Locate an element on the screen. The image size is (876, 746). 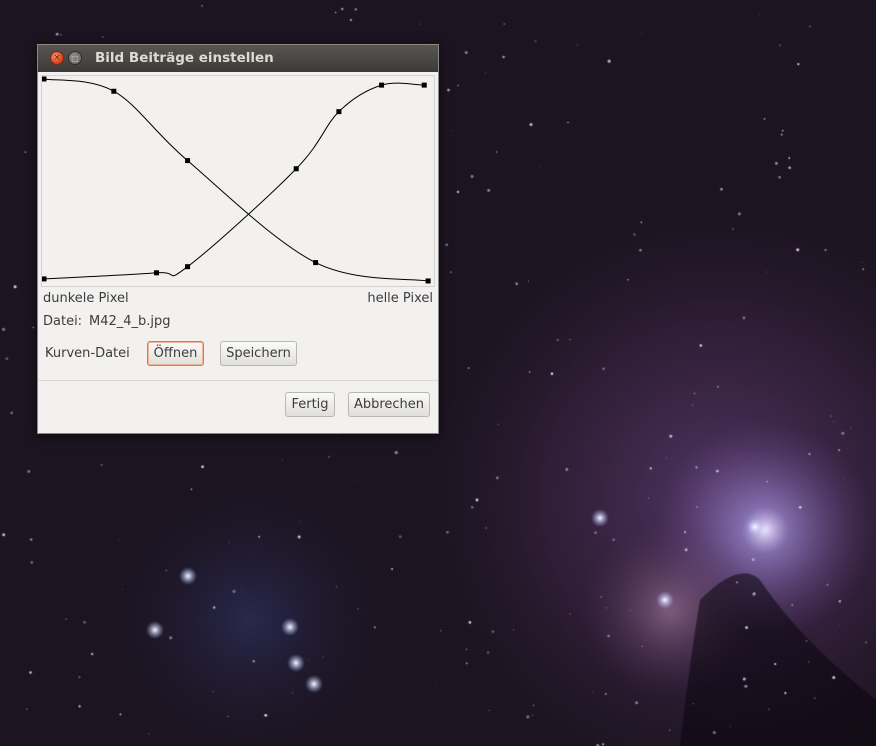
dark-pixels-label: dunkele Pixel is located at coordinates (86, 298).